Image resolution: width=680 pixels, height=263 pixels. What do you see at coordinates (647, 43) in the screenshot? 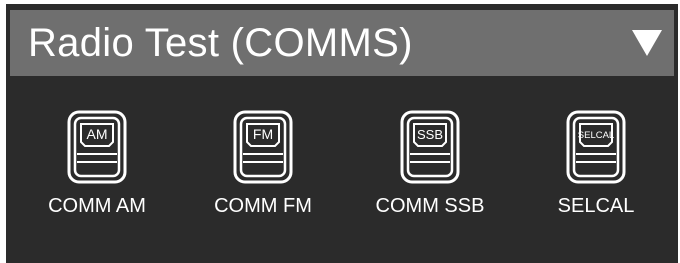
I see `triangle-down-icon` at bounding box center [647, 43].